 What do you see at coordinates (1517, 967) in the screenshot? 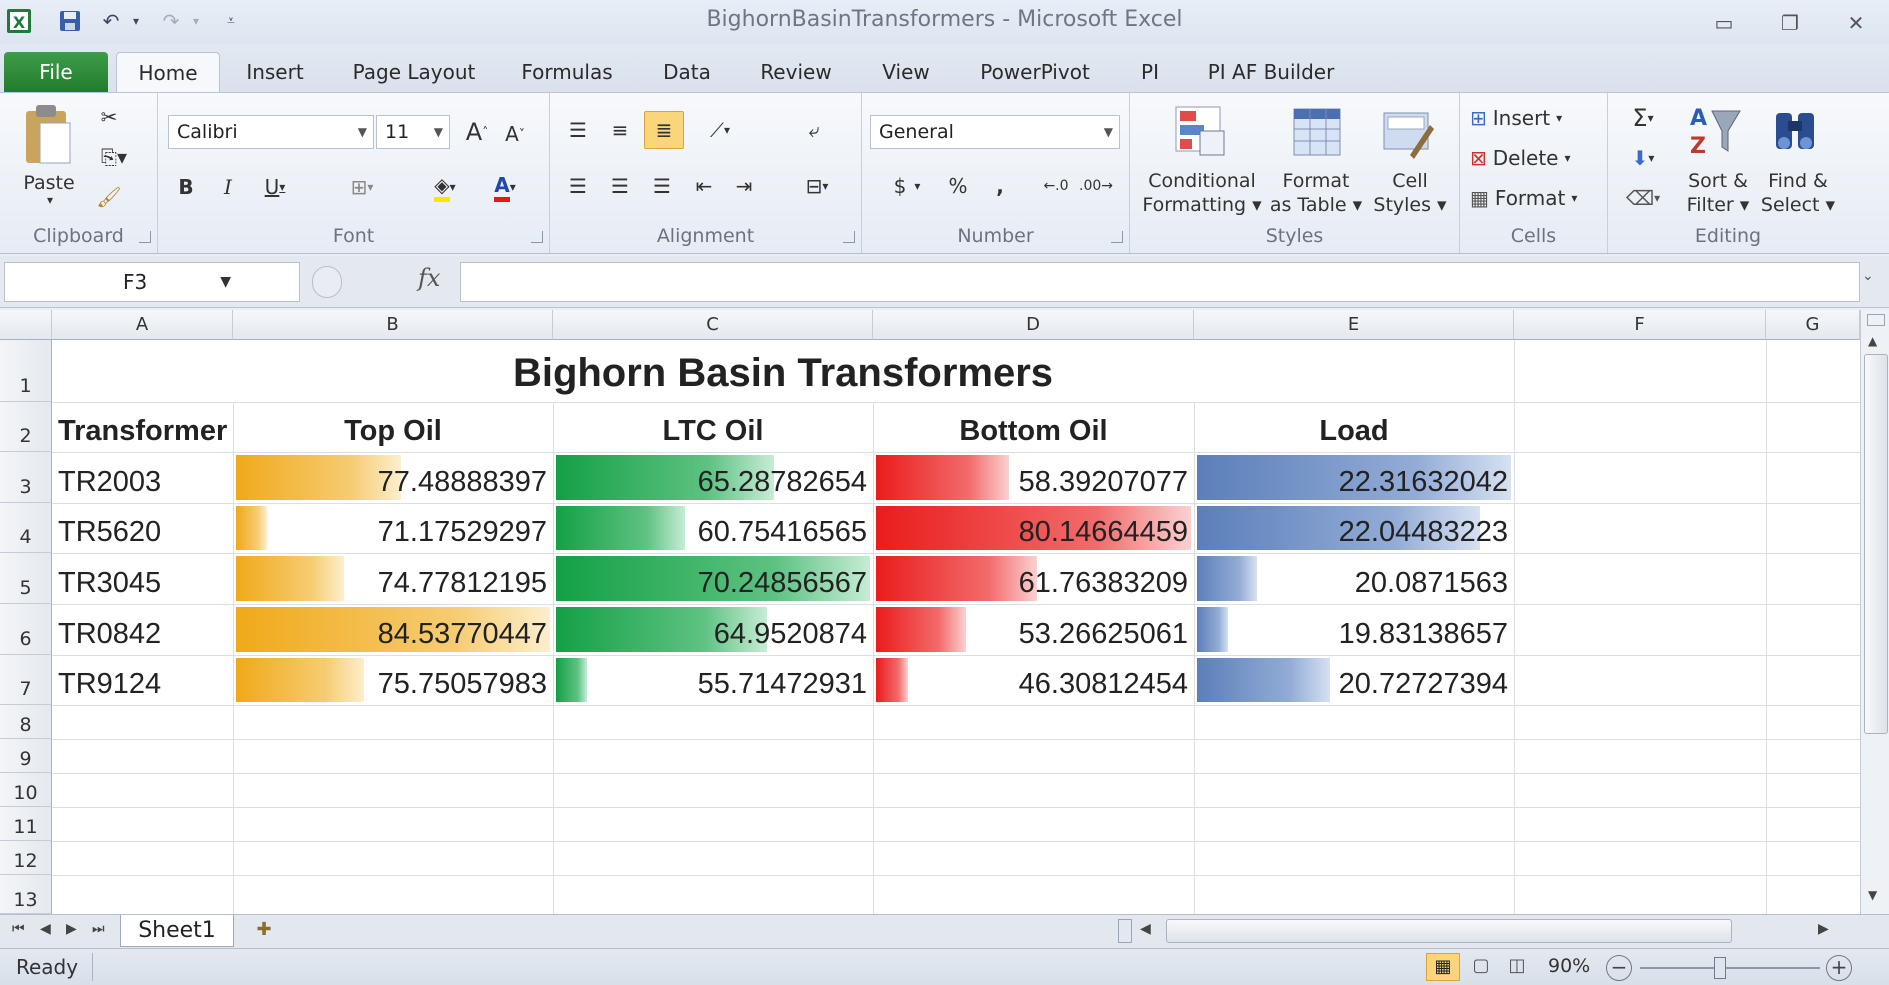
I see `page-break-view-icon: ◫` at bounding box center [1517, 967].